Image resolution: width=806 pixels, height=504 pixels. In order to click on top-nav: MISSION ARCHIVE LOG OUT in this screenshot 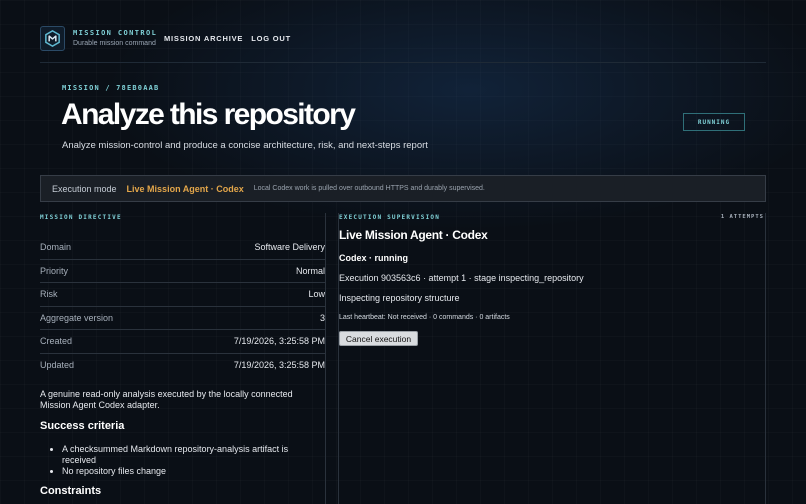, I will do `click(227, 38)`.